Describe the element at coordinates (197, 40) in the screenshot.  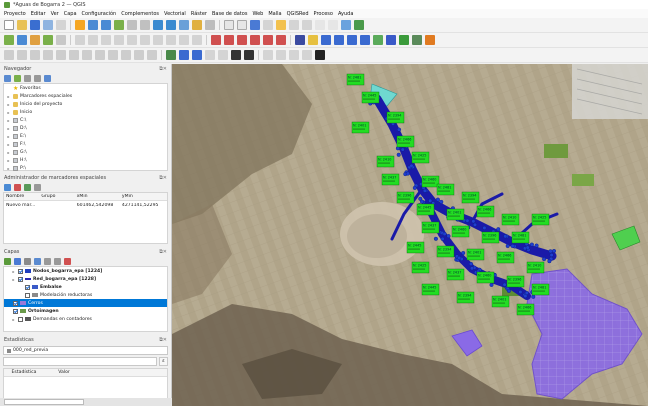
I see `redo-icon` at that location.